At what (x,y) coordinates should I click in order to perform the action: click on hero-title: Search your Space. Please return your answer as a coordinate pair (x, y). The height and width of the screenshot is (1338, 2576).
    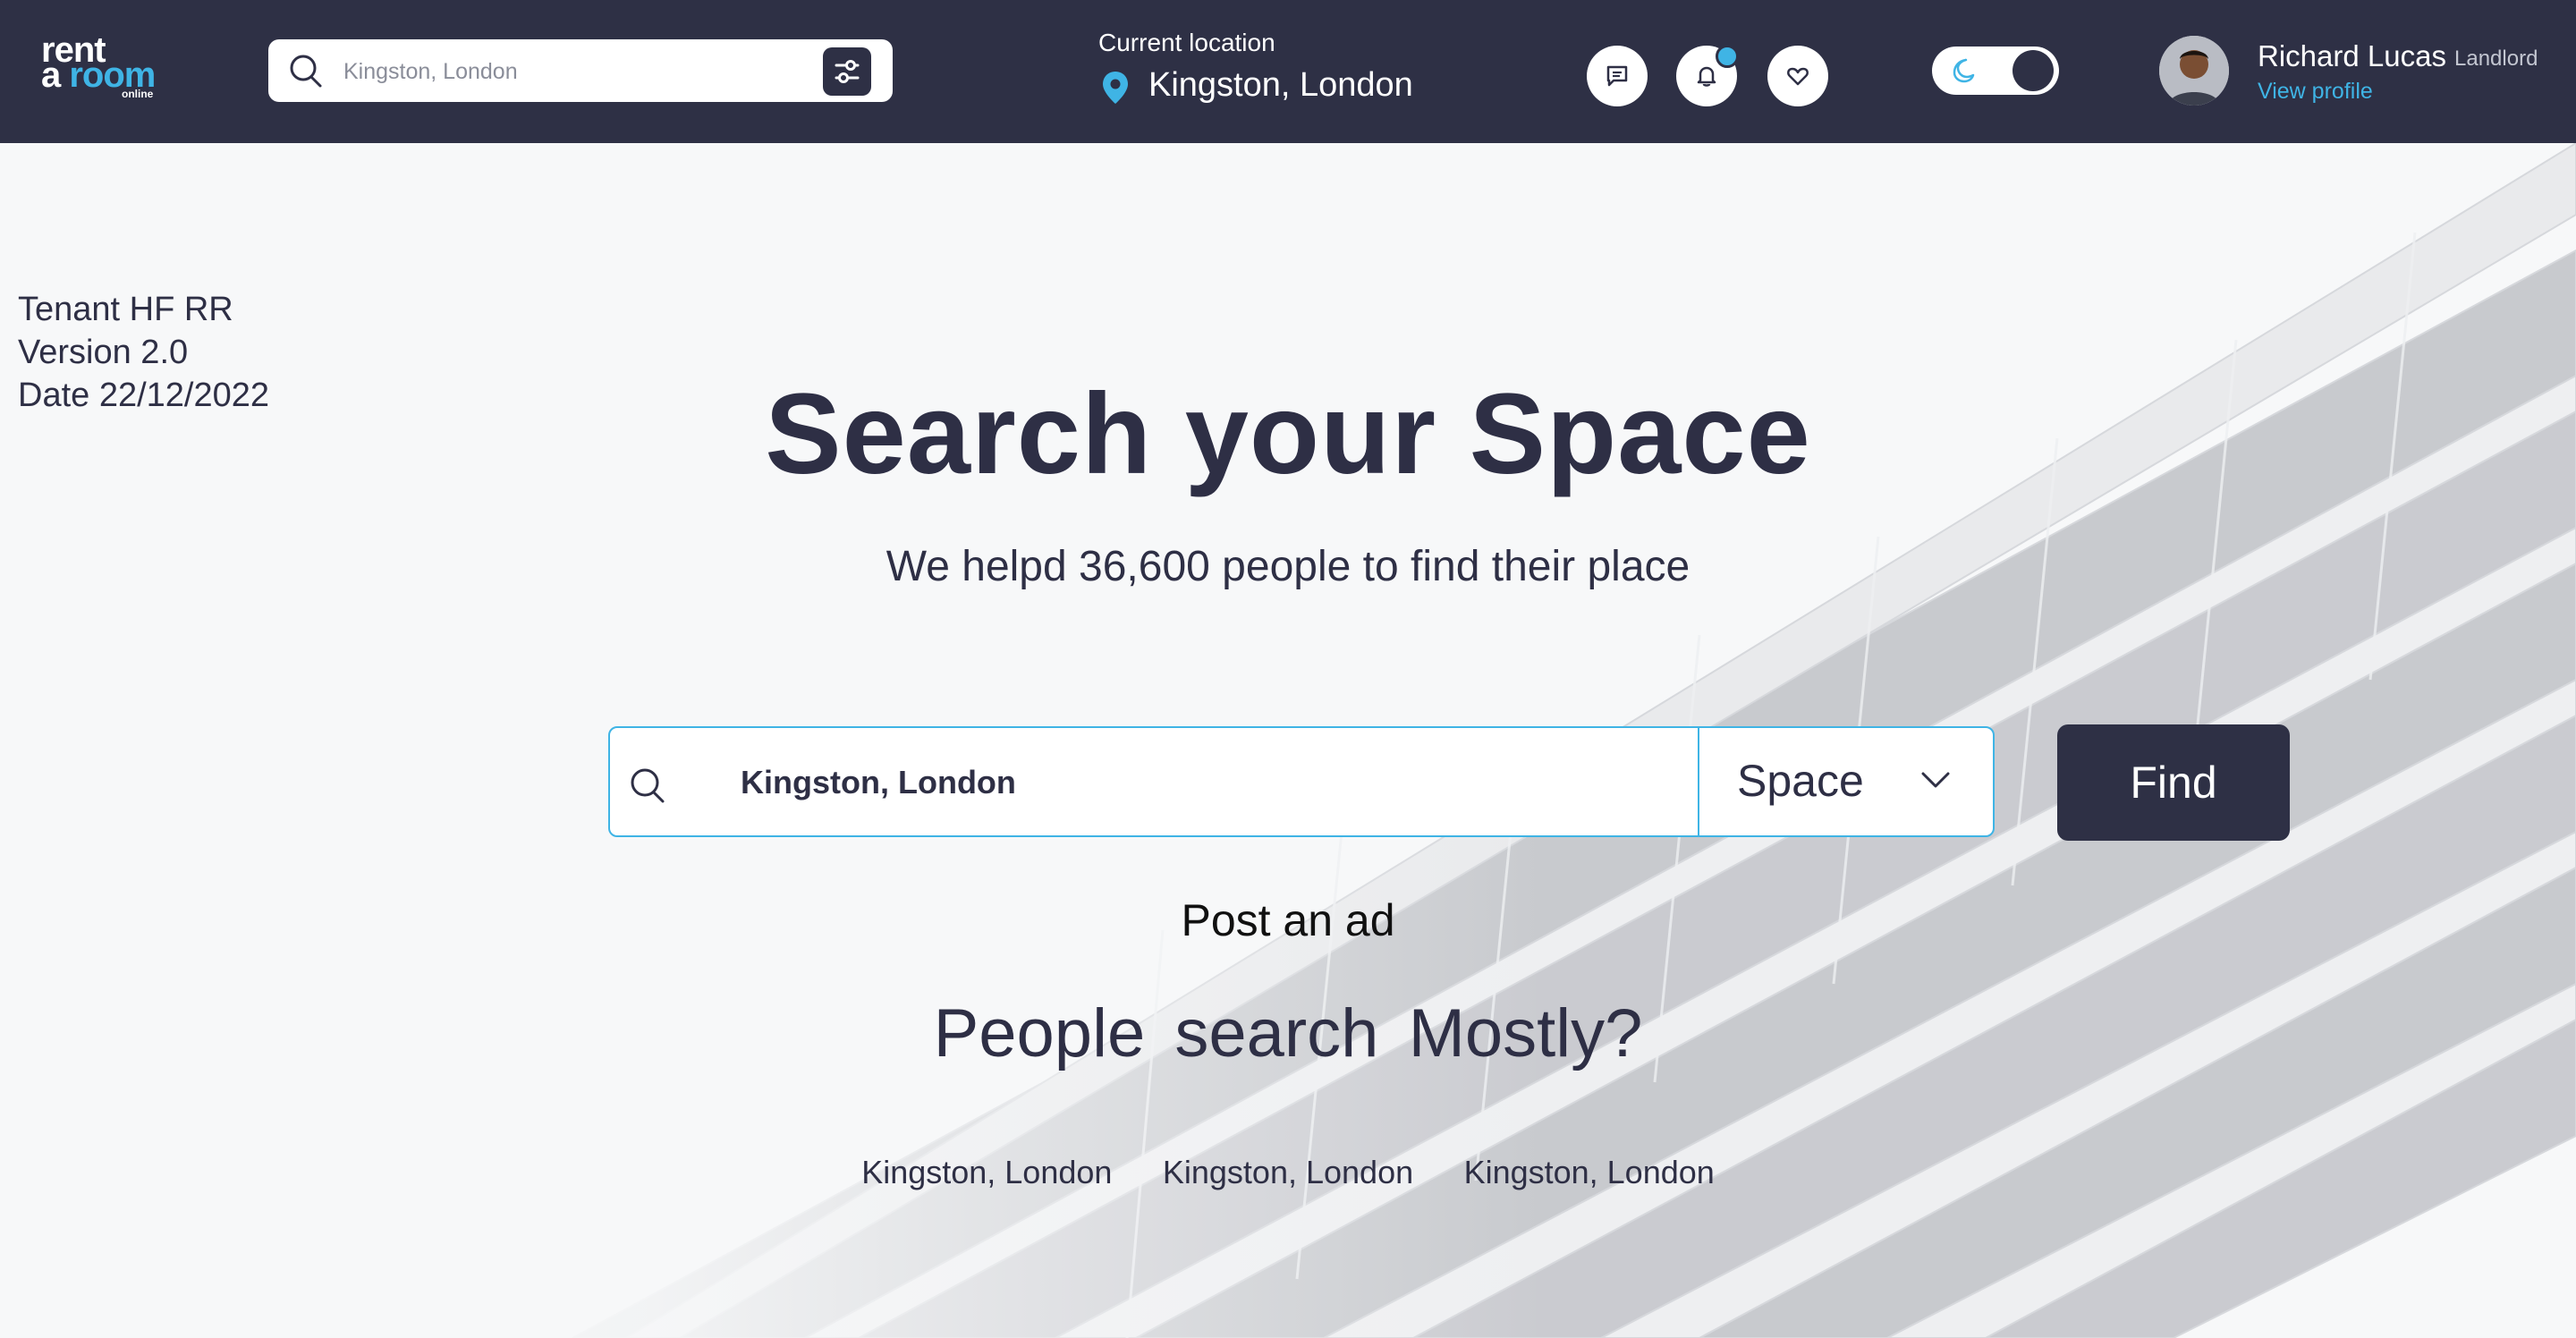
    Looking at the image, I should click on (1288, 434).